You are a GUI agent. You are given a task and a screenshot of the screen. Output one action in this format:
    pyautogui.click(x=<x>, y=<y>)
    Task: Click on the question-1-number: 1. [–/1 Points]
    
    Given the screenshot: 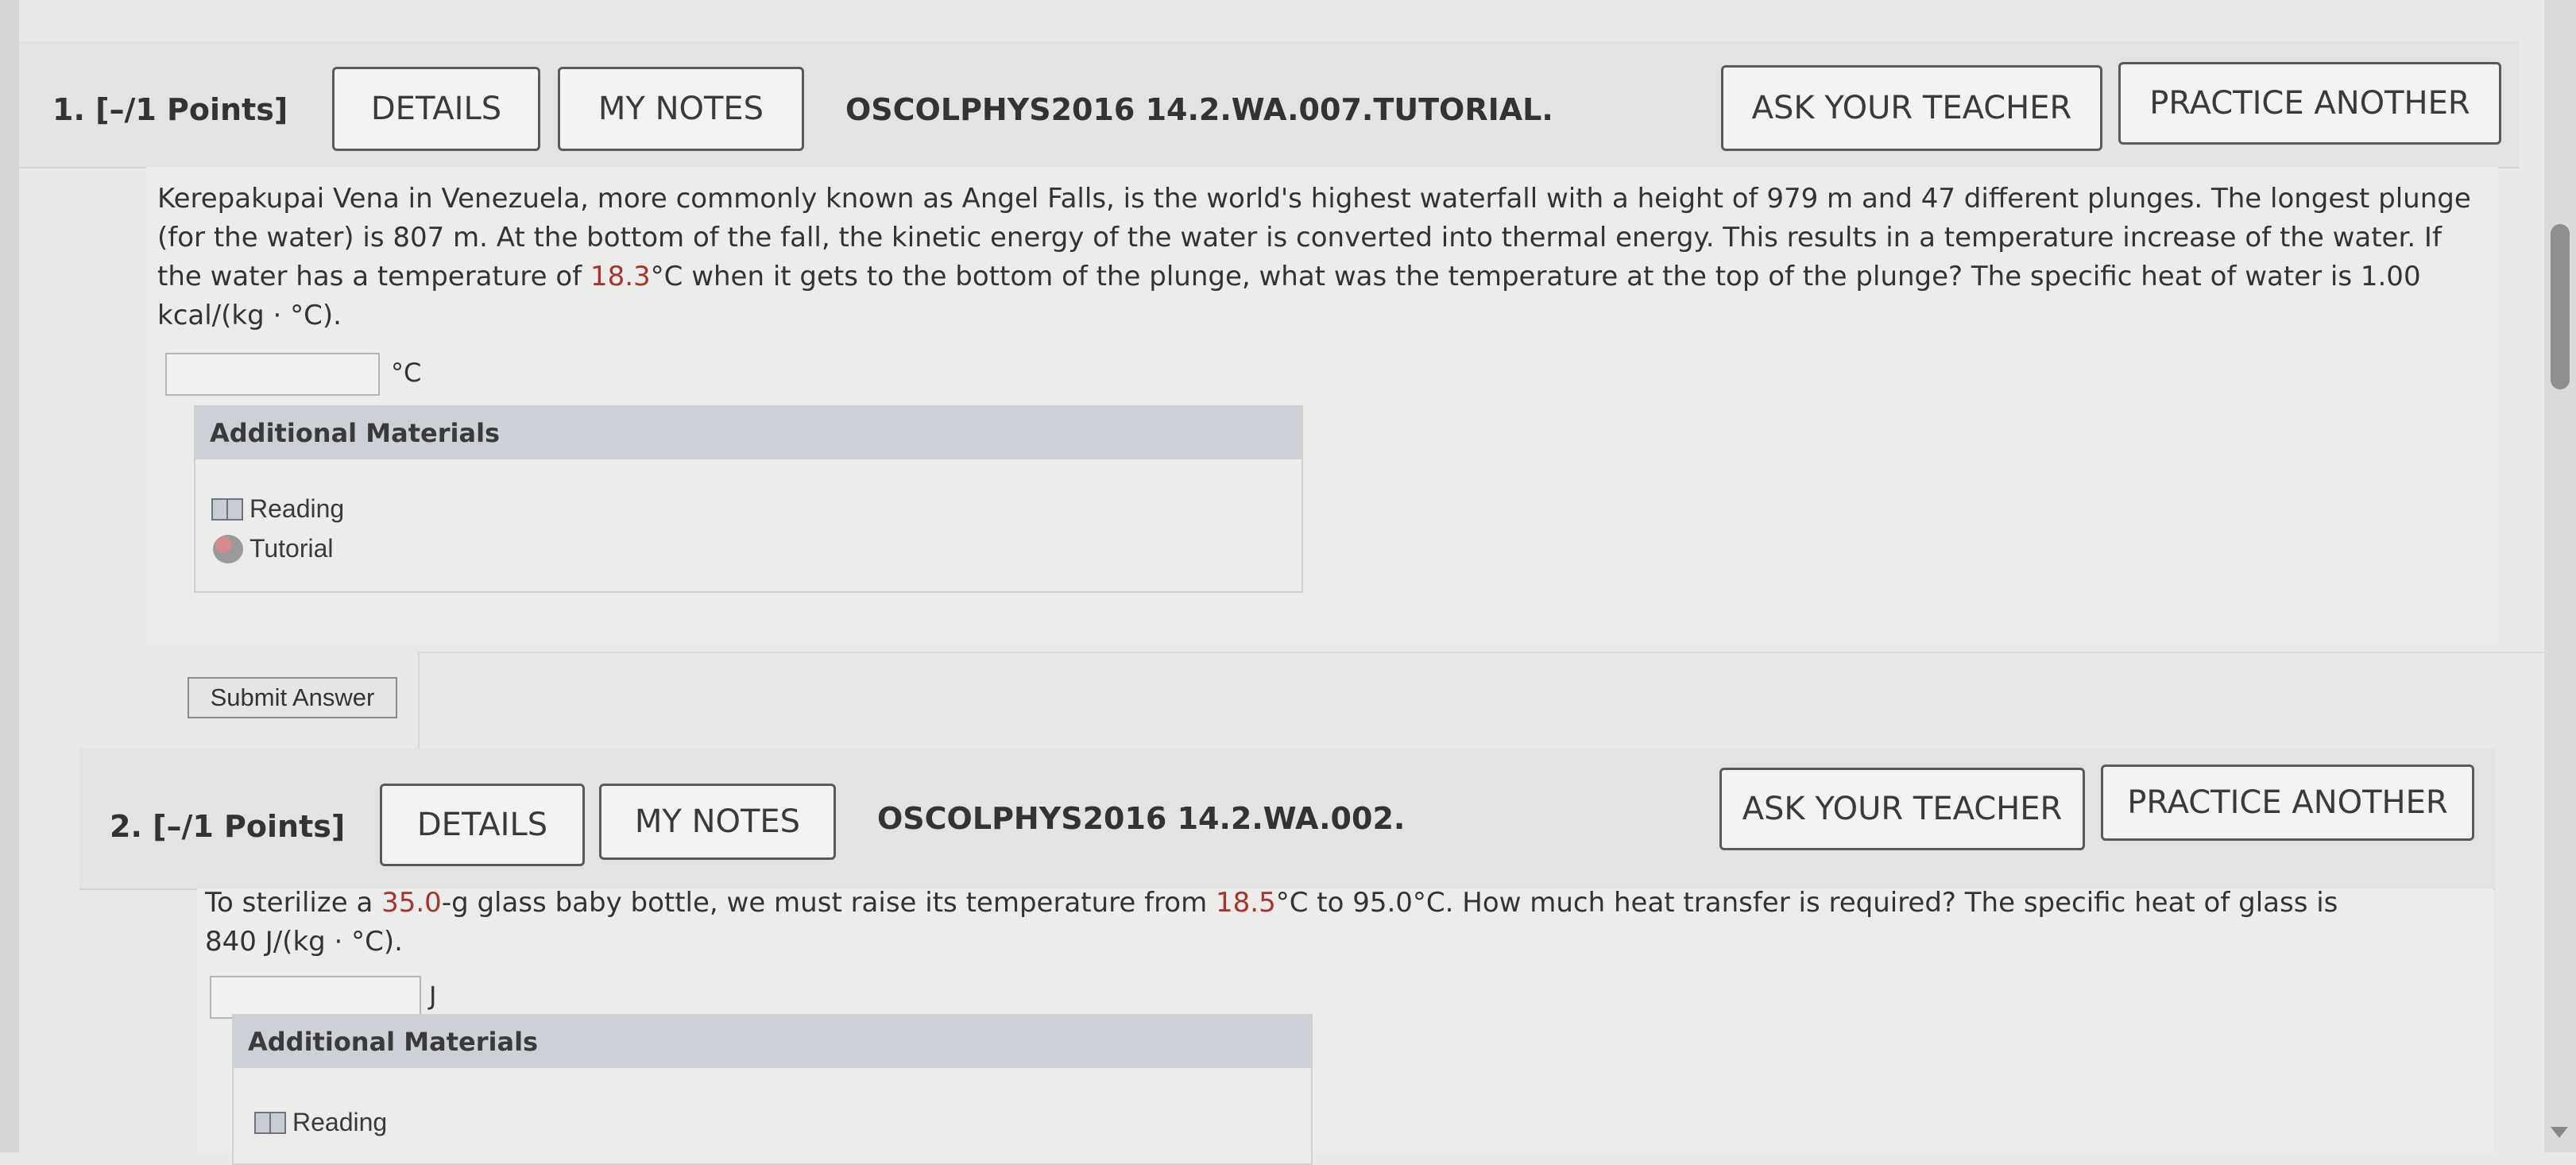 What is the action you would take?
    pyautogui.click(x=170, y=109)
    